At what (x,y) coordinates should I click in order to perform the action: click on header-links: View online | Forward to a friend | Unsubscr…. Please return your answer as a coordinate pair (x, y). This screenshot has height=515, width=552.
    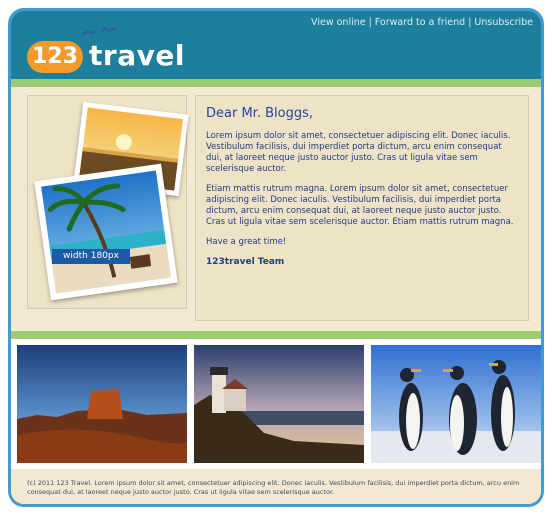
    Looking at the image, I should click on (422, 22).